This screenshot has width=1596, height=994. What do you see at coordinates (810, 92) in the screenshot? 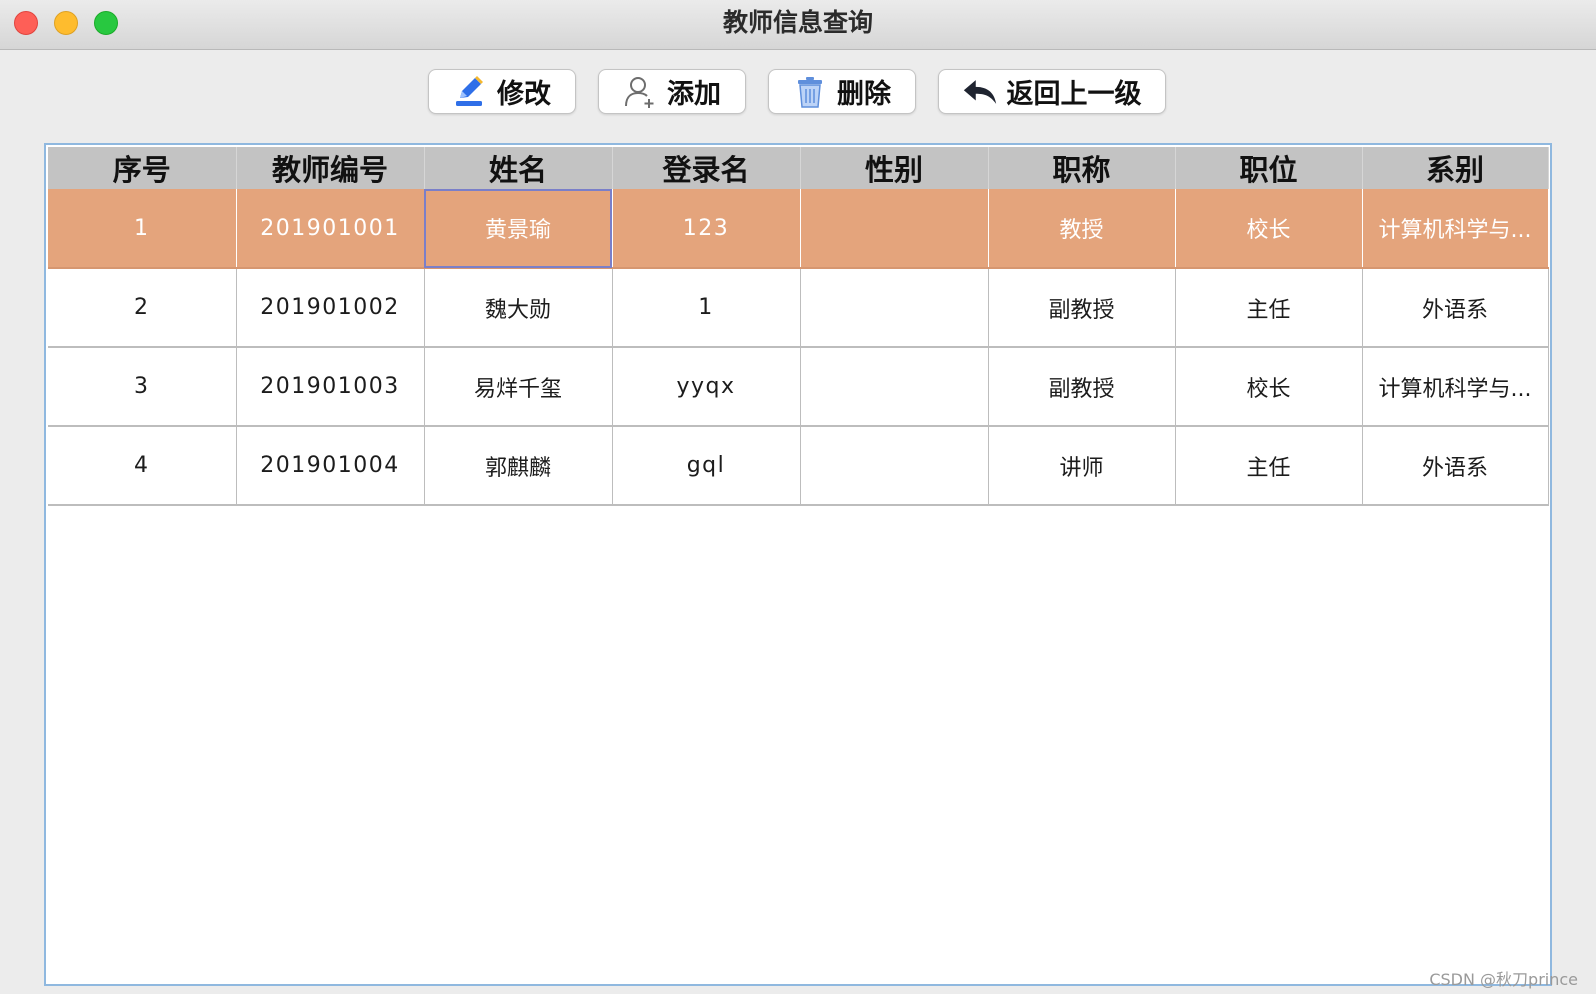
I see `trash-icon` at bounding box center [810, 92].